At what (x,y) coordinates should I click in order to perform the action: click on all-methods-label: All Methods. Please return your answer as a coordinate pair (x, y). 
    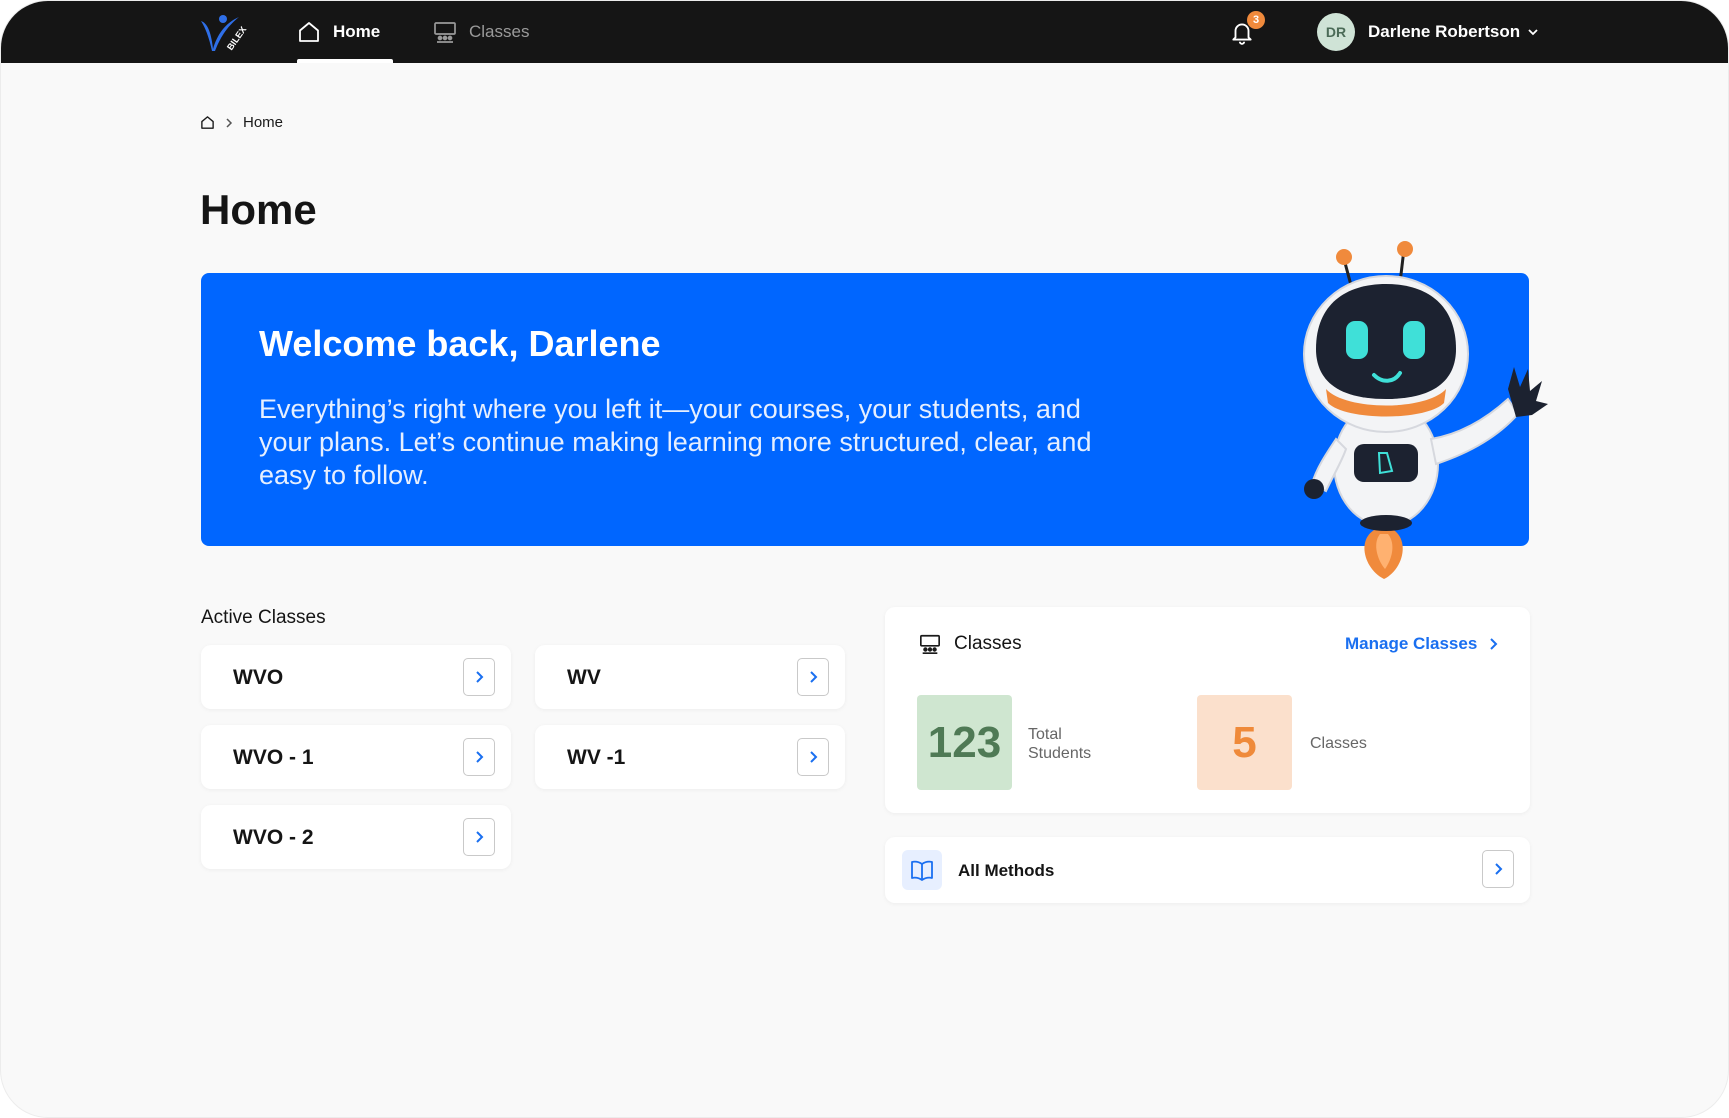
    Looking at the image, I should click on (1006, 870).